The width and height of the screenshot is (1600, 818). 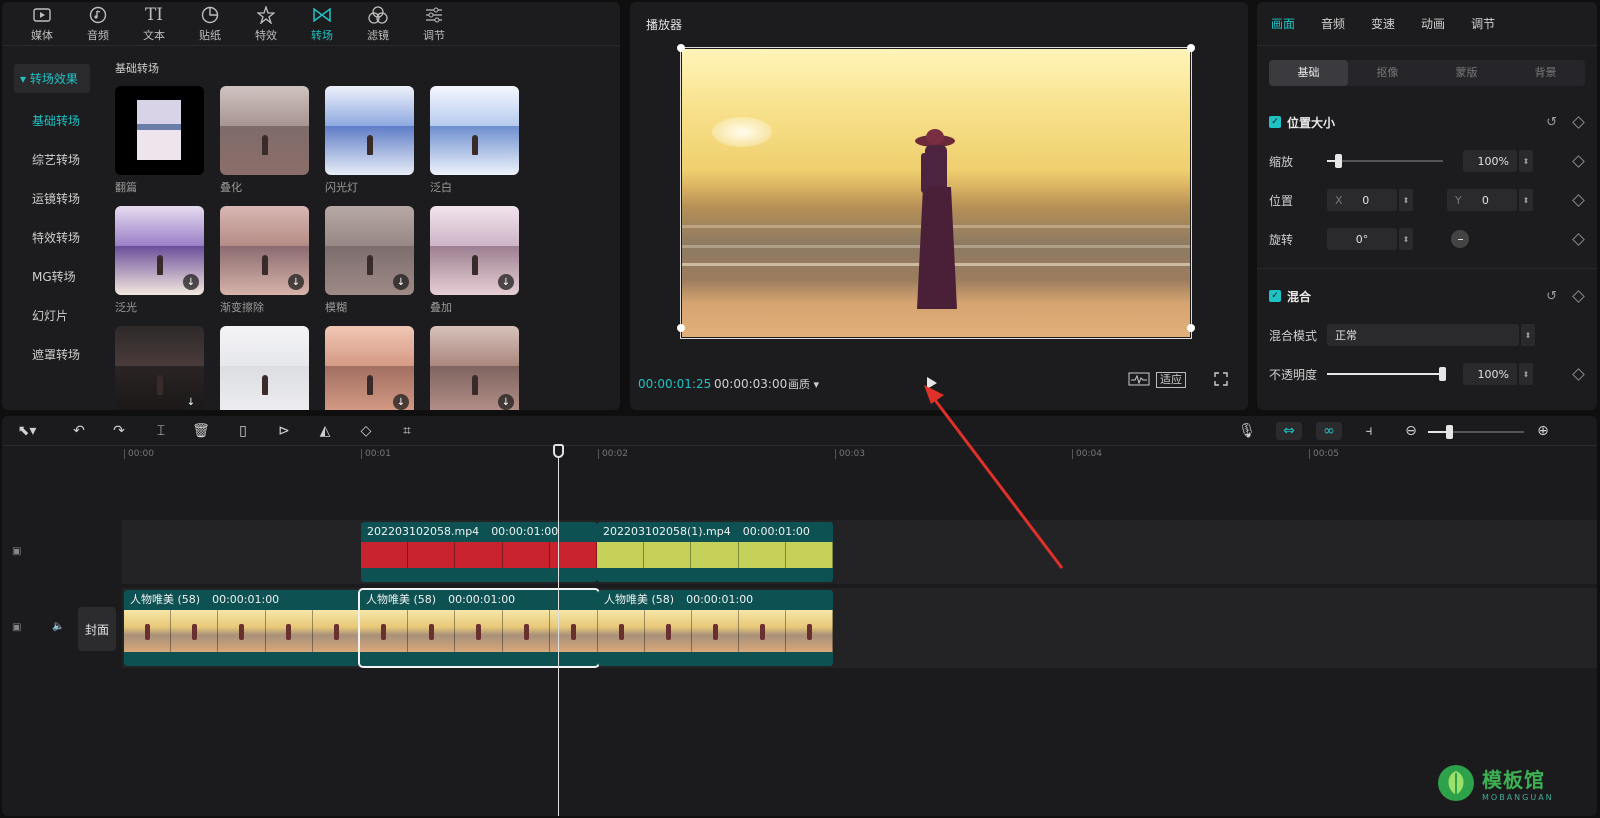 What do you see at coordinates (479, 552) in the screenshot?
I see `timeline-clip: 202203102058.mp4 00:00:01:00` at bounding box center [479, 552].